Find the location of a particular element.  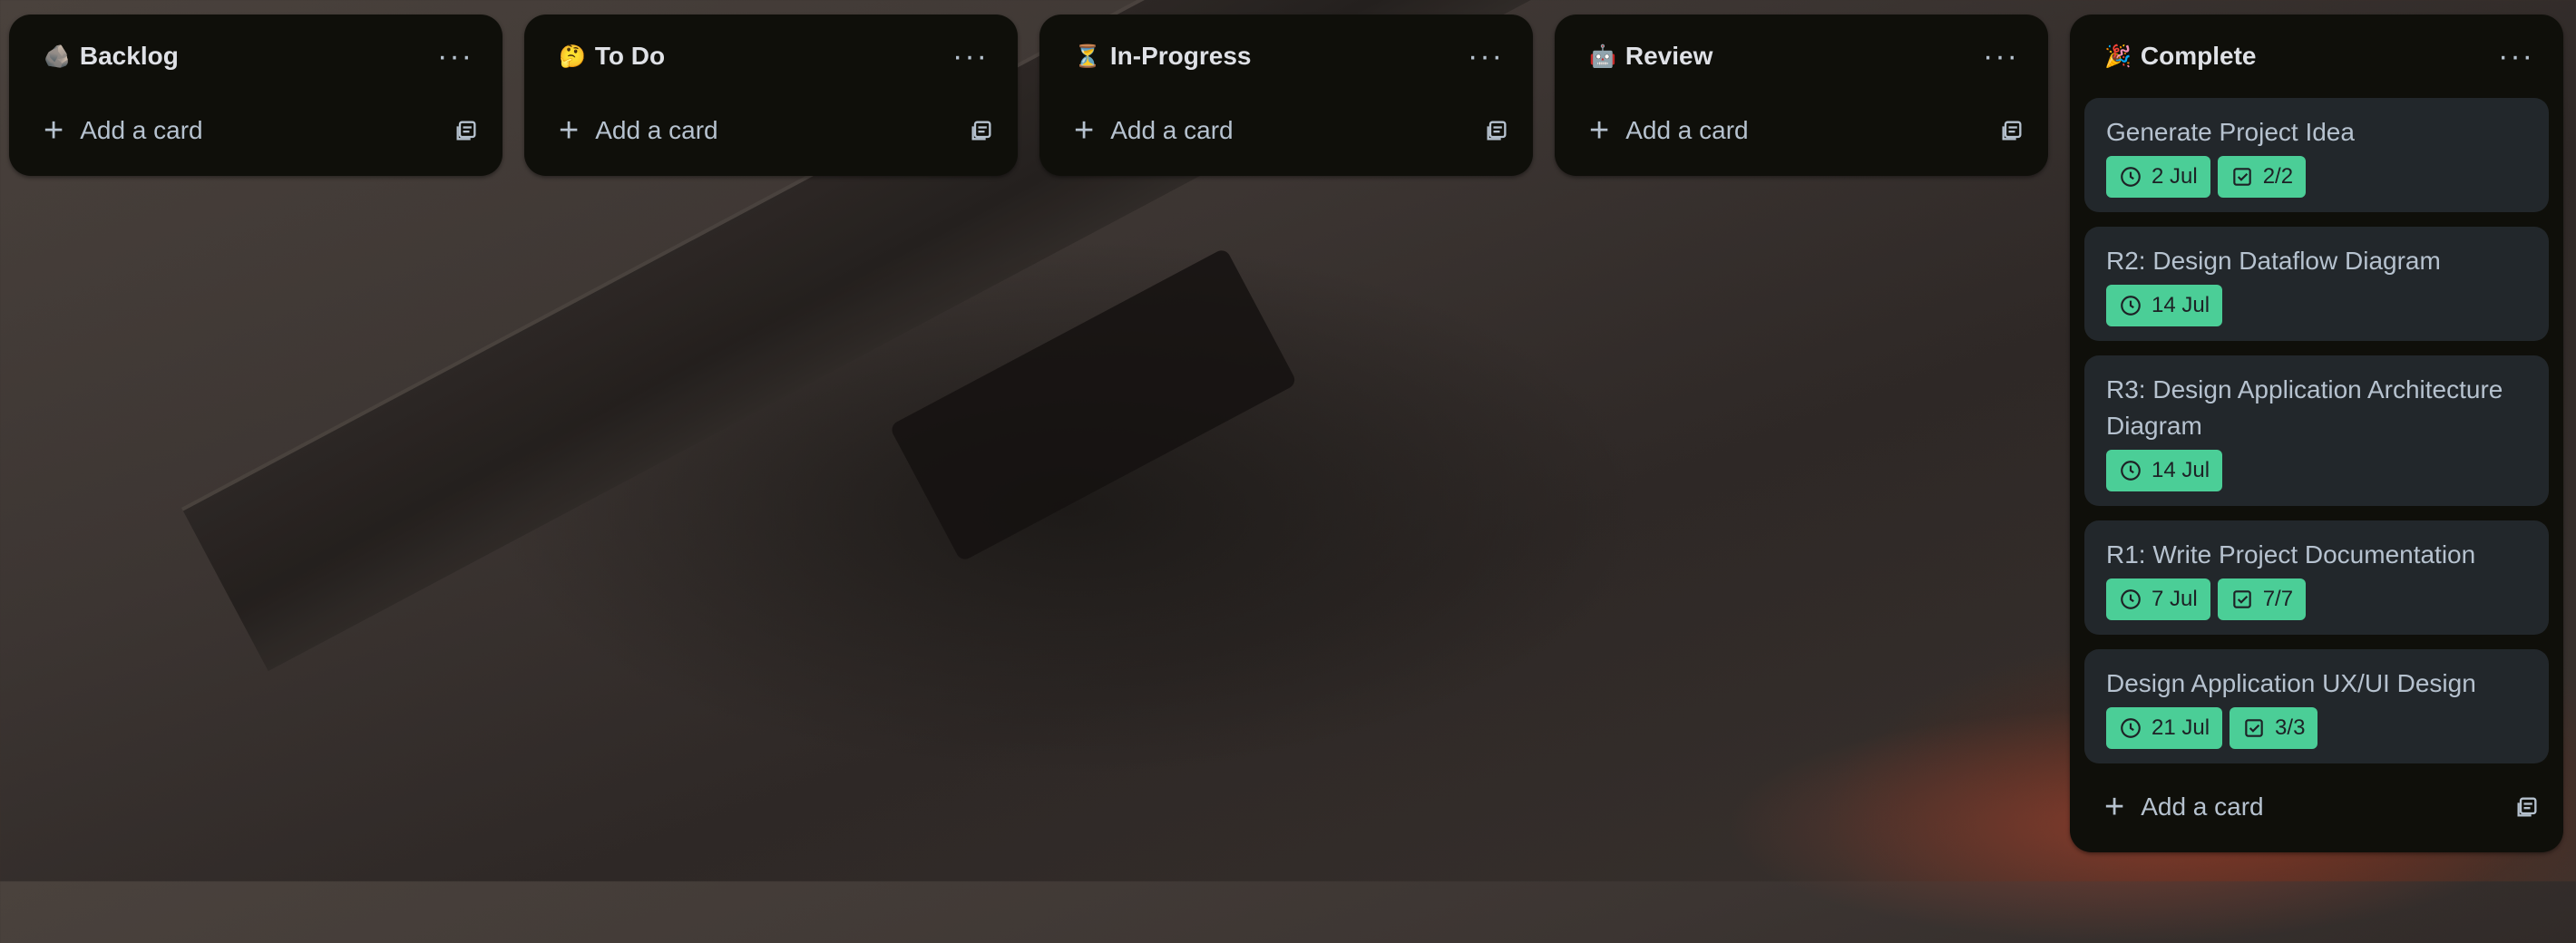

list-title-text: Review is located at coordinates (1669, 56).